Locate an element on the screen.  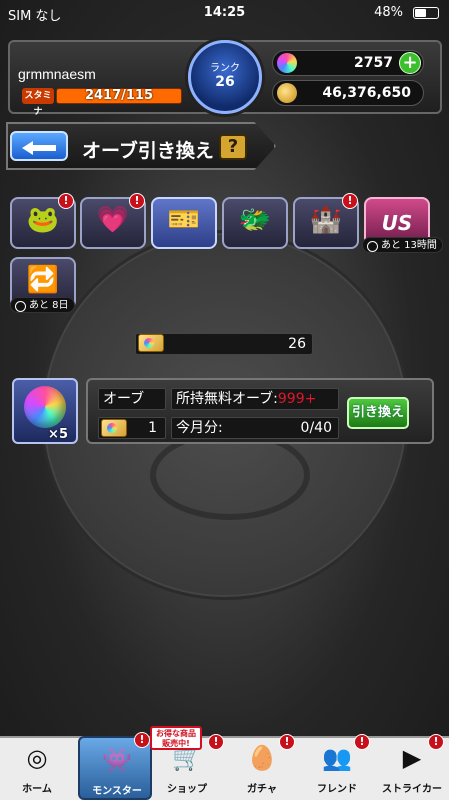
nav-label: フレンド is located at coordinates (337, 789).